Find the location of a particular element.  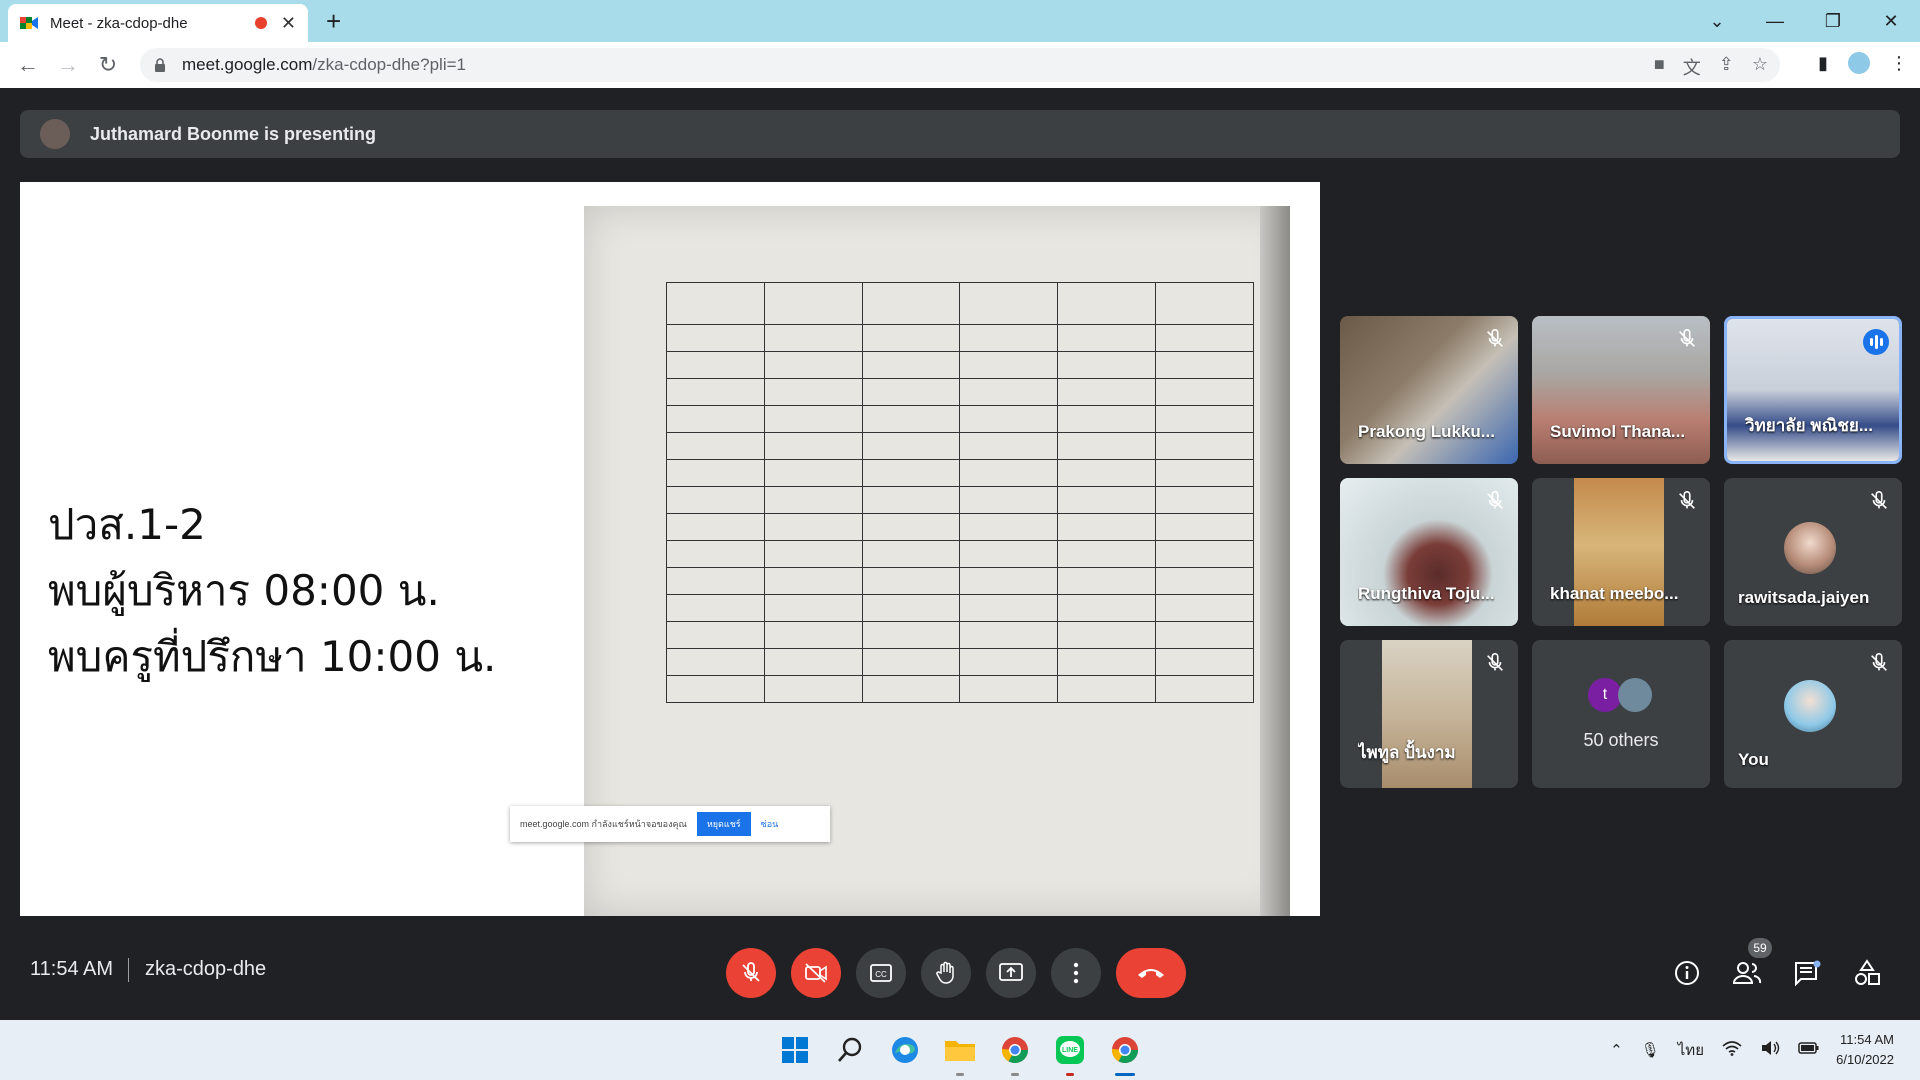

forward-button: → is located at coordinates (68, 65).